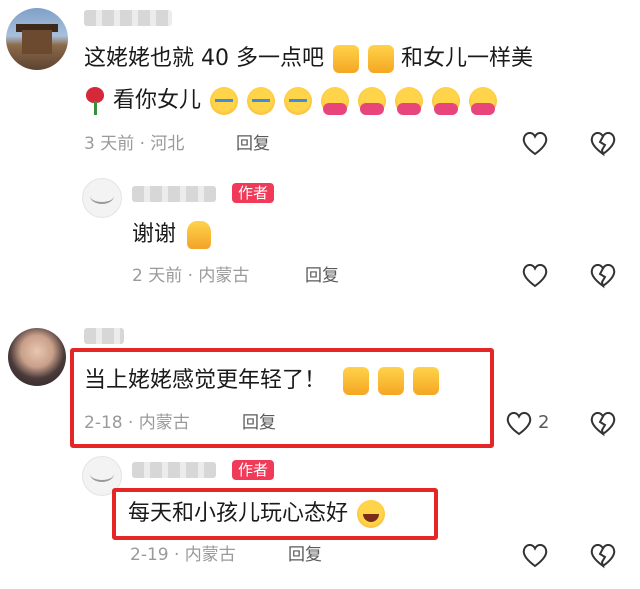 This screenshot has height=589, width=640. I want to click on author-avatar, so click(102, 198).